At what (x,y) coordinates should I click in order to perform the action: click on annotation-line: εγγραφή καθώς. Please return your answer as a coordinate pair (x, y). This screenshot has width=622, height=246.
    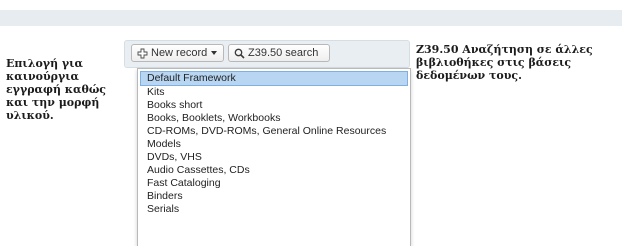
    Looking at the image, I should click on (56, 89).